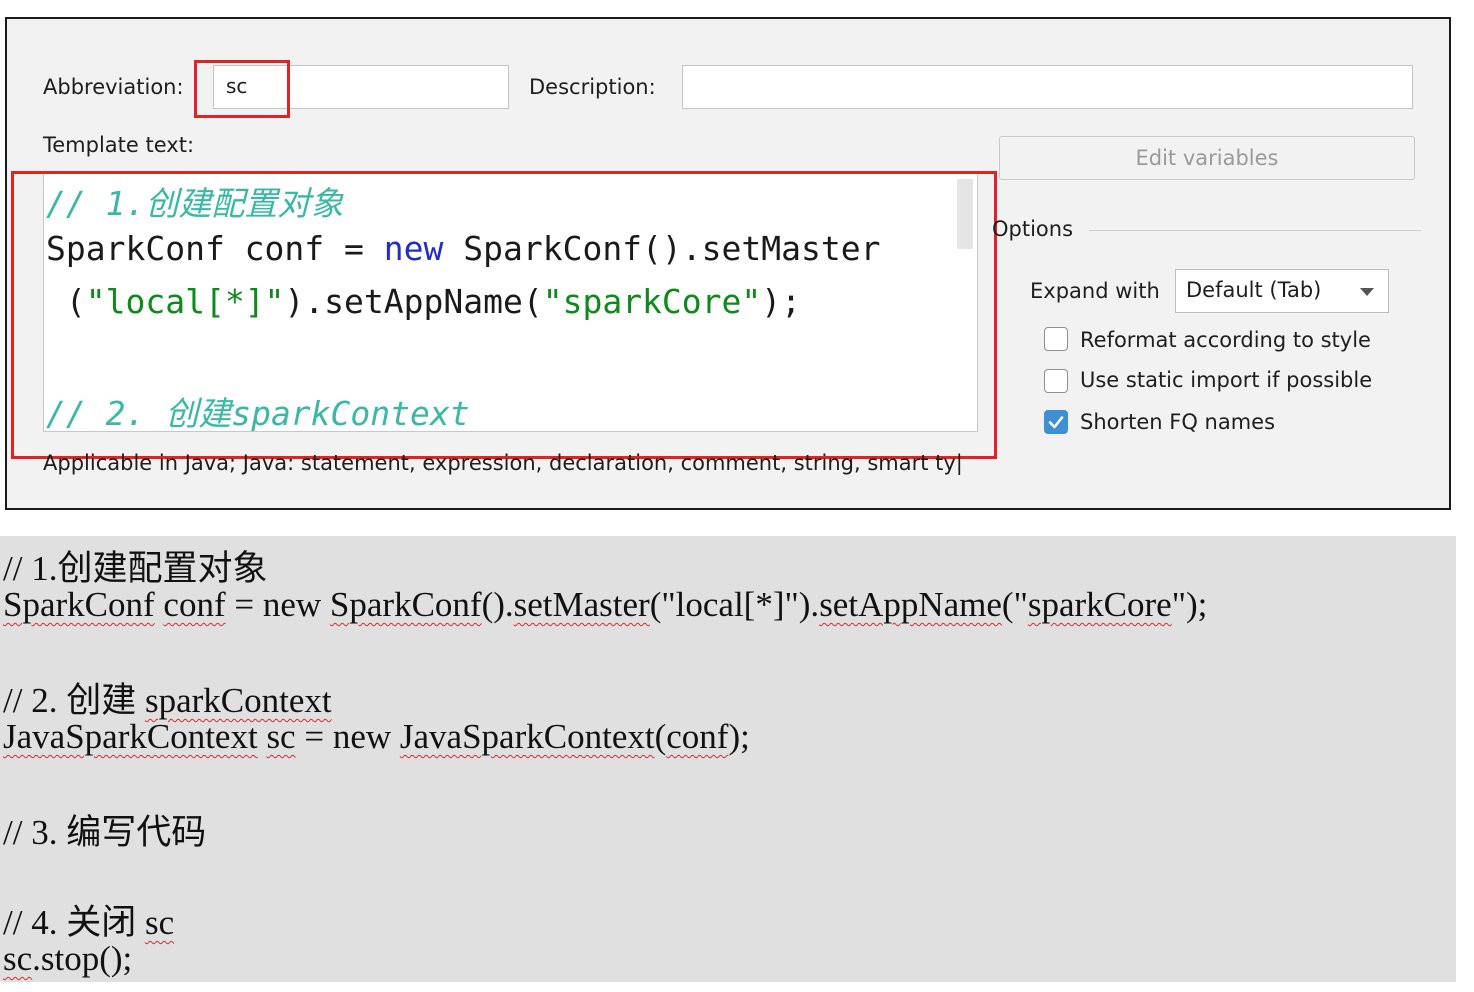  I want to click on doc-l4-h: );, so click(739, 736).